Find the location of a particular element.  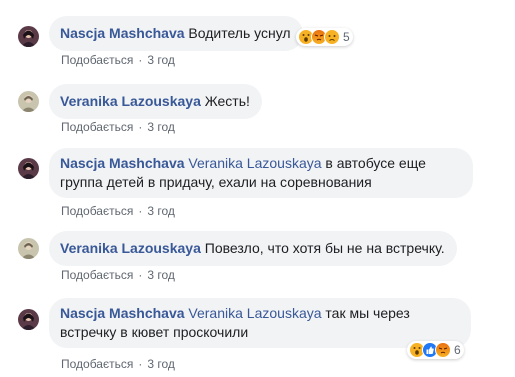

comment-bubble: Nascja Mashchava Водитель уснул is located at coordinates (176, 33).